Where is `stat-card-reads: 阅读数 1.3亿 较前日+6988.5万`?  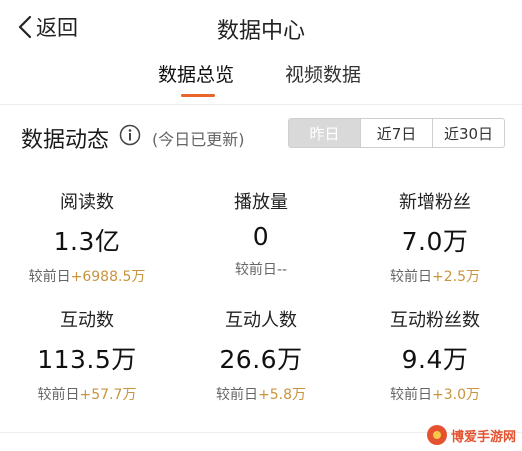 stat-card-reads: 阅读数 1.3亿 较前日+6988.5万 is located at coordinates (87, 237).